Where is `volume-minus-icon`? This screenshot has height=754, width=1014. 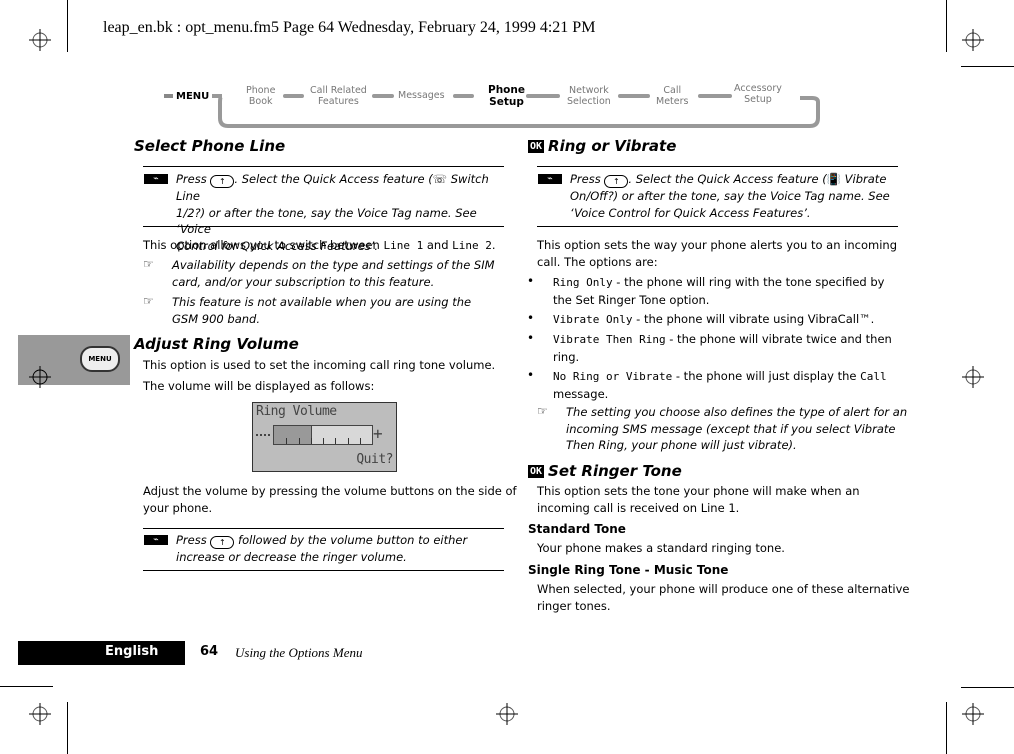 volume-minus-icon is located at coordinates (263, 436).